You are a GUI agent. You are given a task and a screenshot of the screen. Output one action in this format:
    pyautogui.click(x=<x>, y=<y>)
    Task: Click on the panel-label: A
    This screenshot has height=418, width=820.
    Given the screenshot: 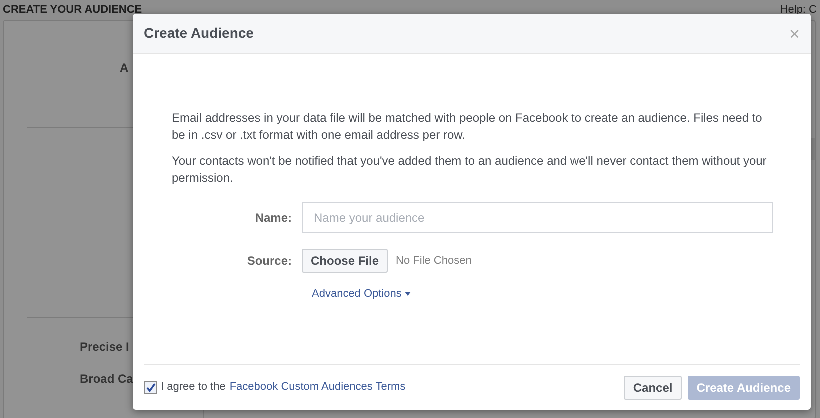 What is the action you would take?
    pyautogui.click(x=124, y=68)
    